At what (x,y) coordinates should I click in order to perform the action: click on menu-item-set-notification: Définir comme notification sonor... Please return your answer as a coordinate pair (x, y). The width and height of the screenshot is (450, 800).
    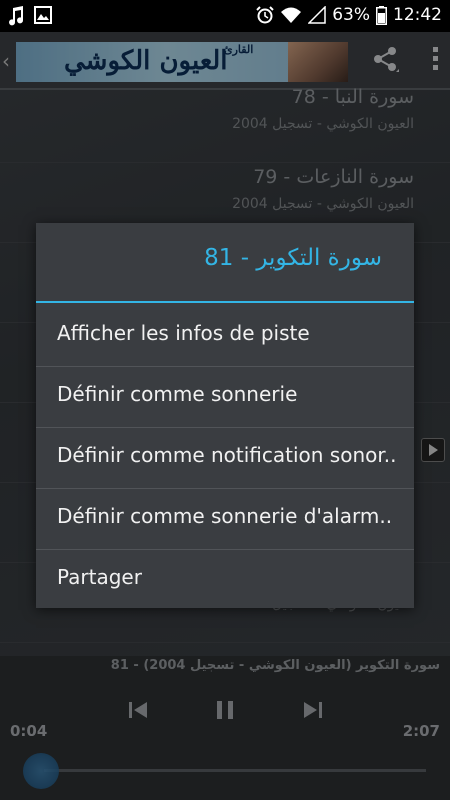
    Looking at the image, I should click on (225, 458).